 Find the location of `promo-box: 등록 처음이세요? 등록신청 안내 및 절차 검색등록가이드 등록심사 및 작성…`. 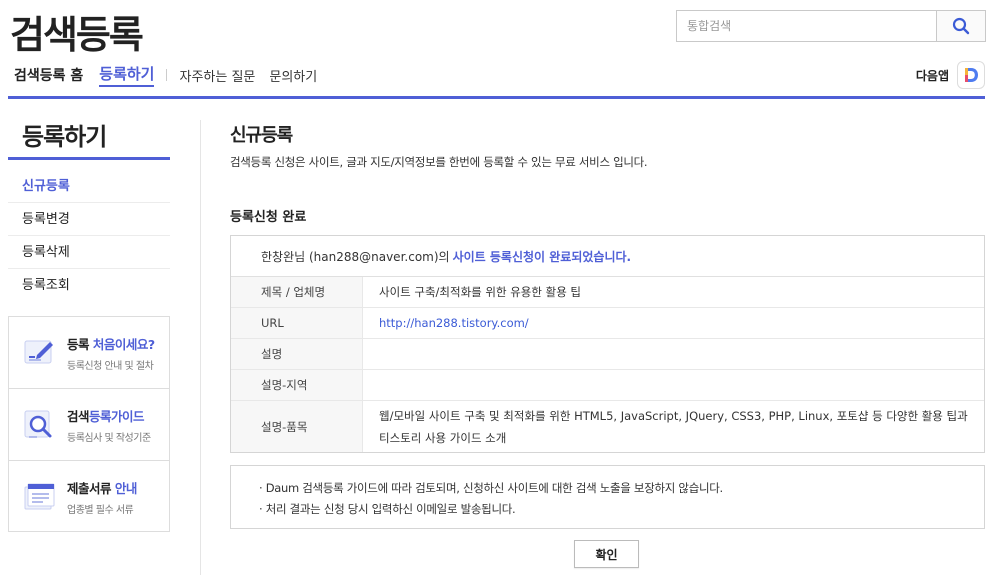

promo-box: 등록 처음이세요? 등록신청 안내 및 절차 검색등록가이드 등록심사 및 작성… is located at coordinates (89, 424).